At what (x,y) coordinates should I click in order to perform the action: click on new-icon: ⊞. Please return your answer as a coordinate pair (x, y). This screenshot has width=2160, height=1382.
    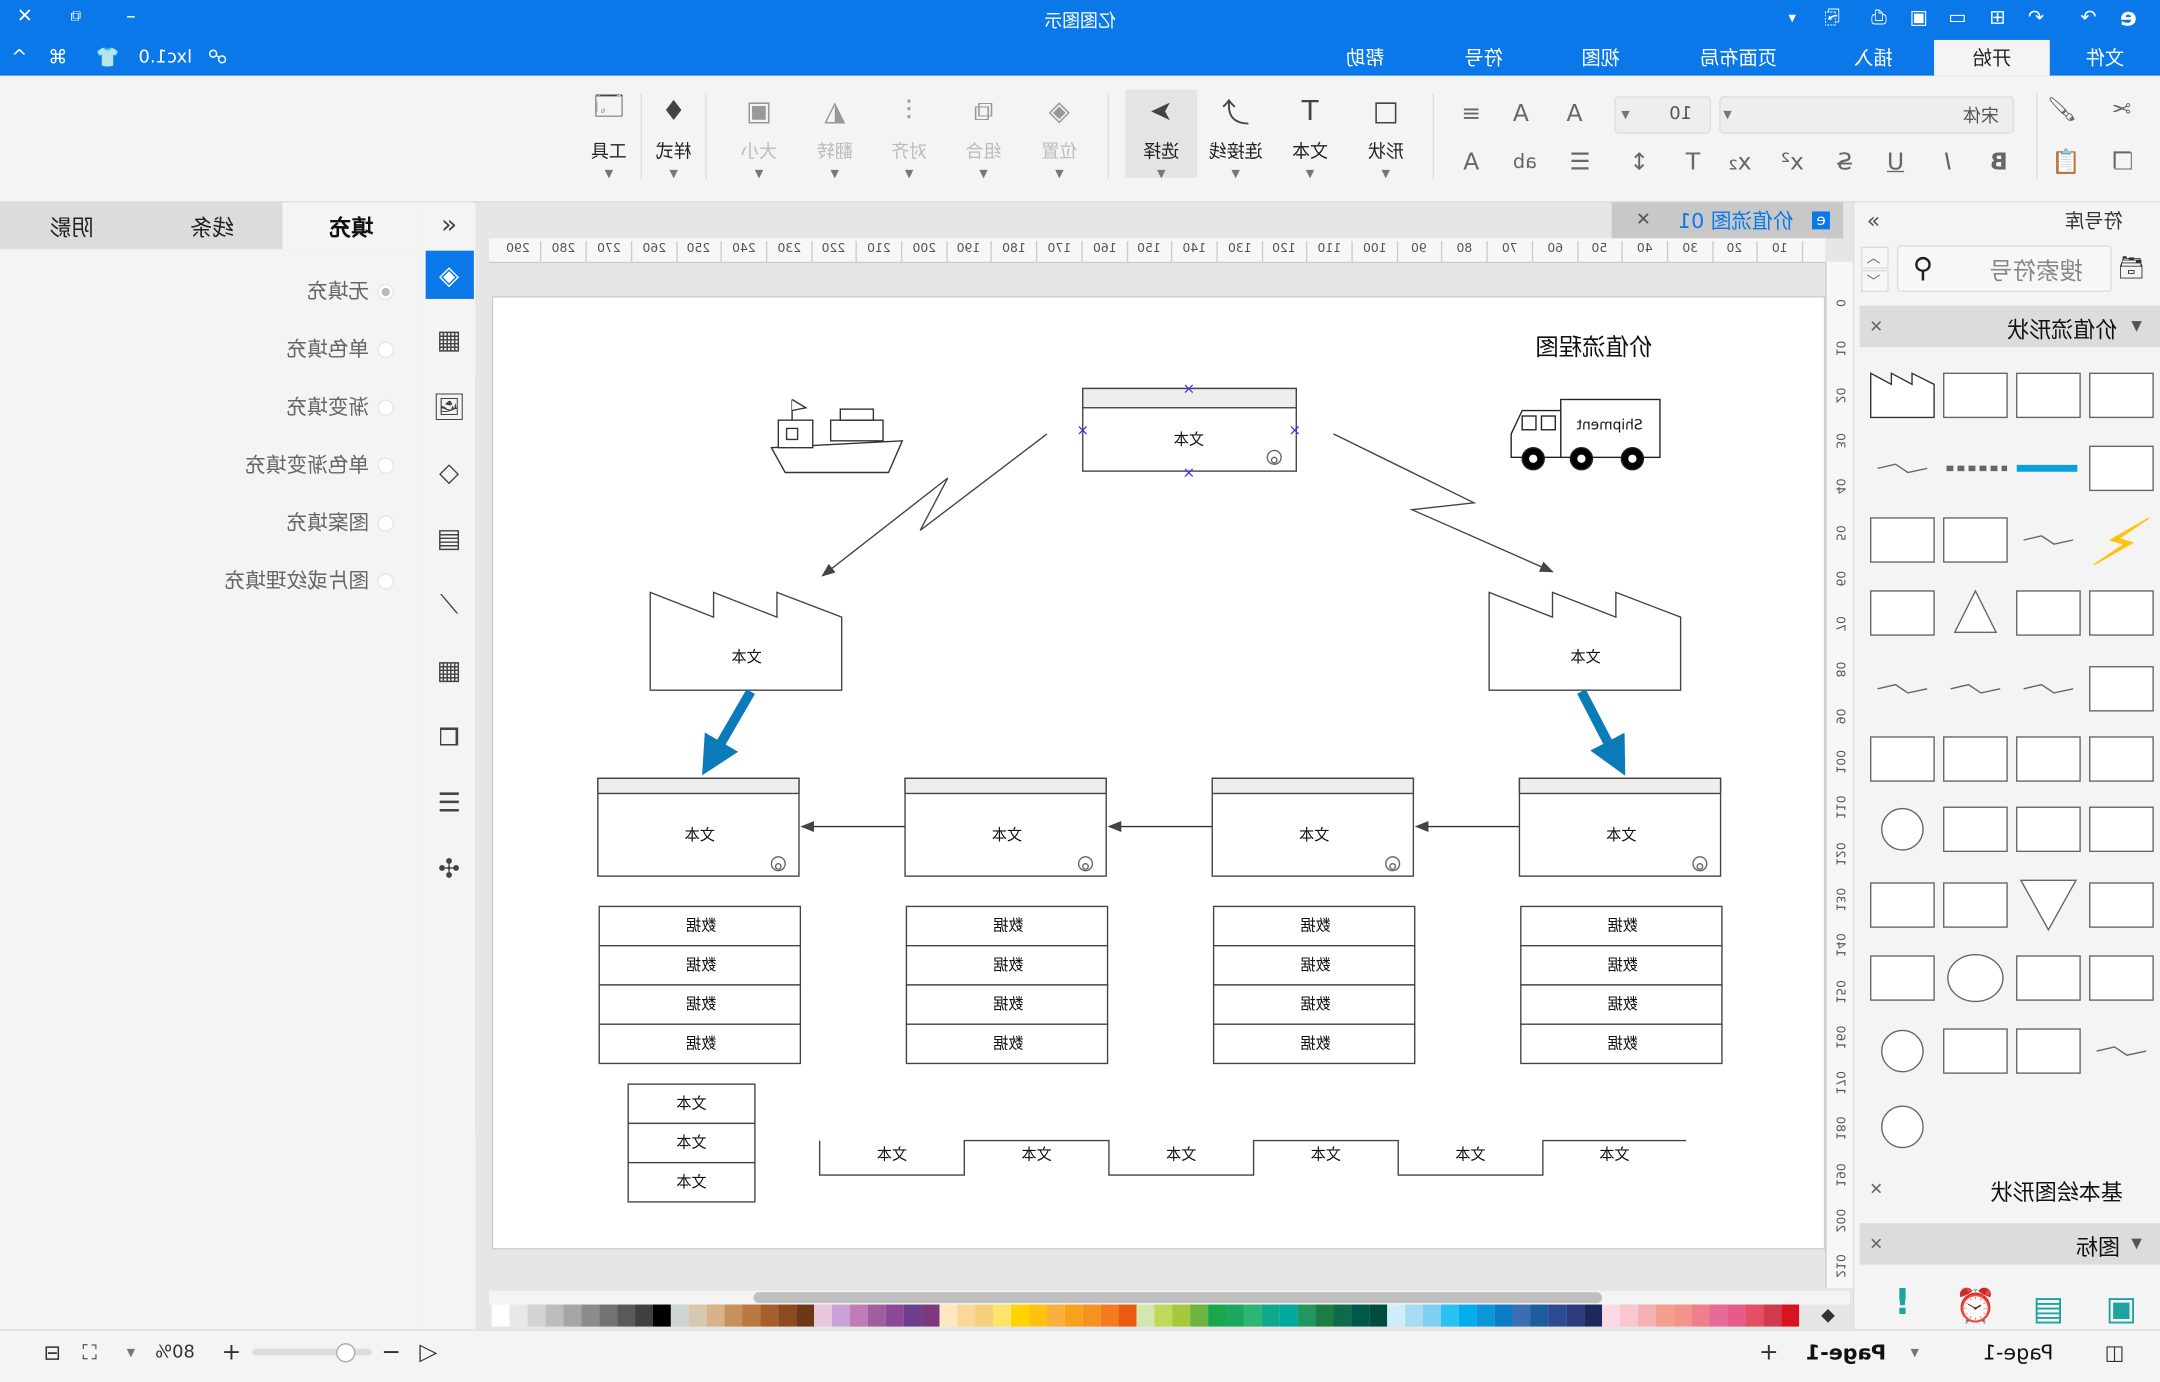
    Looking at the image, I should click on (1997, 18).